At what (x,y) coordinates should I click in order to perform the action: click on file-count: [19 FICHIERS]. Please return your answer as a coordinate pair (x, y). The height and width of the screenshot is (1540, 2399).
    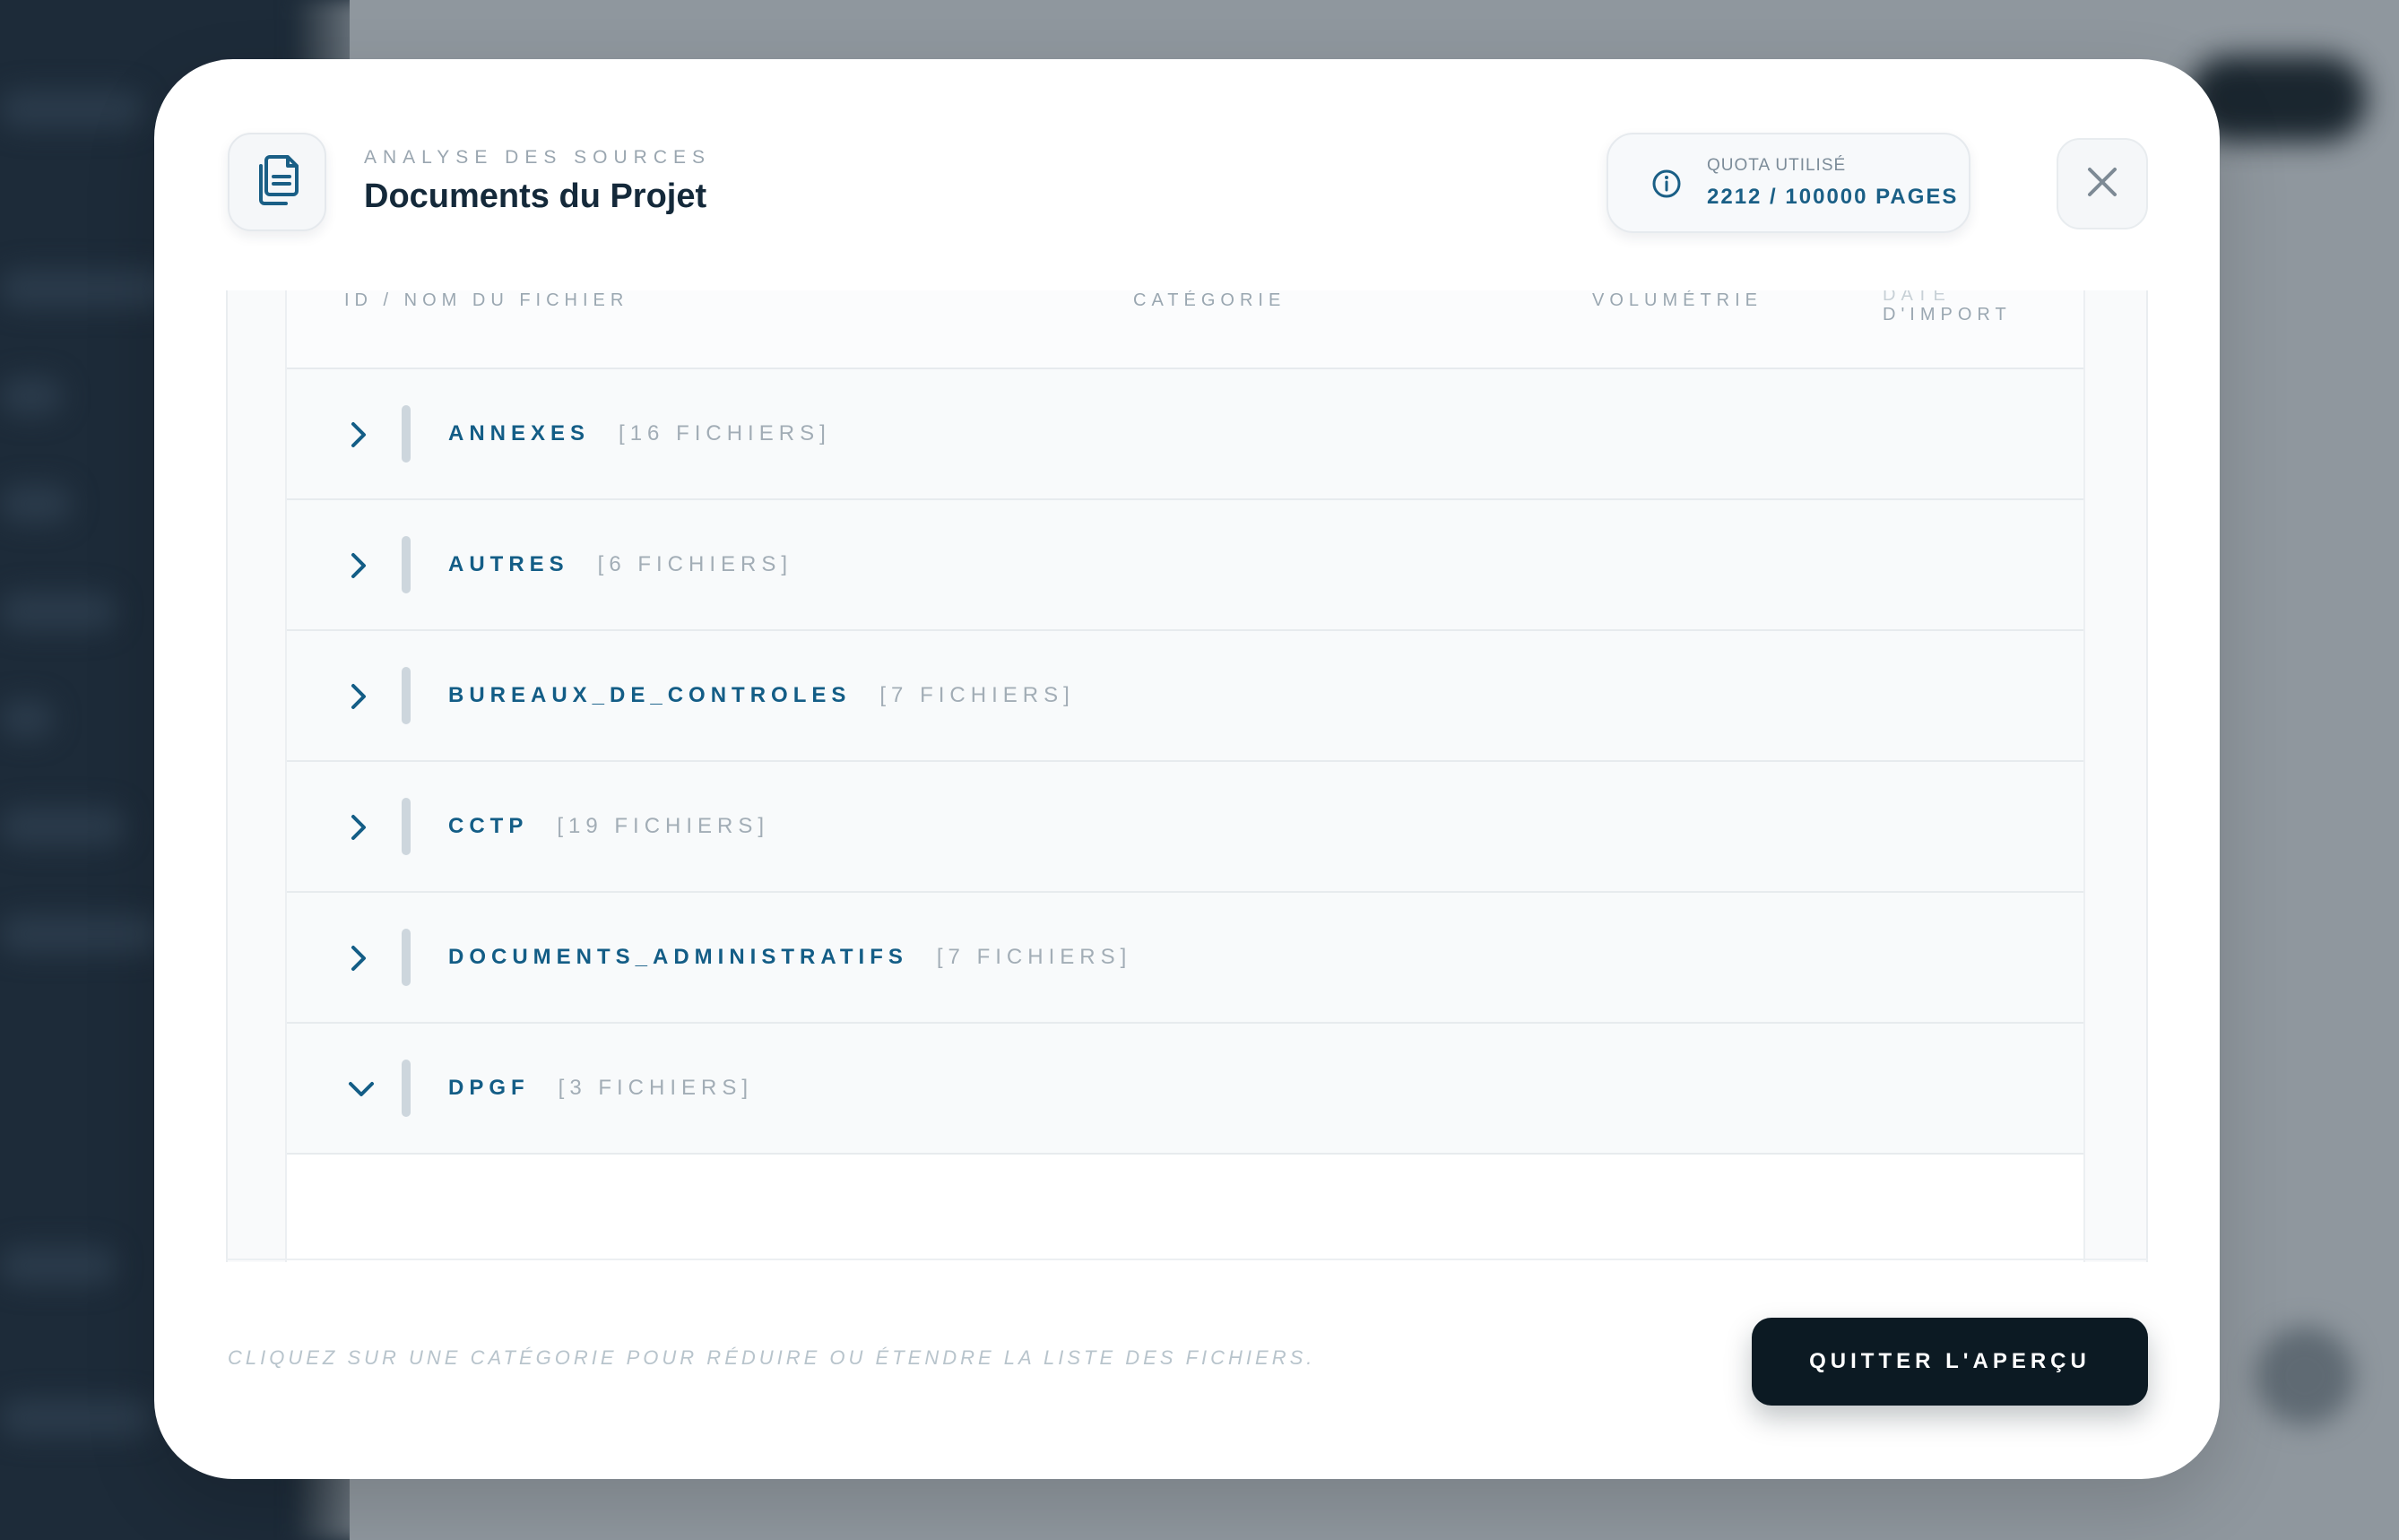
    Looking at the image, I should click on (663, 826).